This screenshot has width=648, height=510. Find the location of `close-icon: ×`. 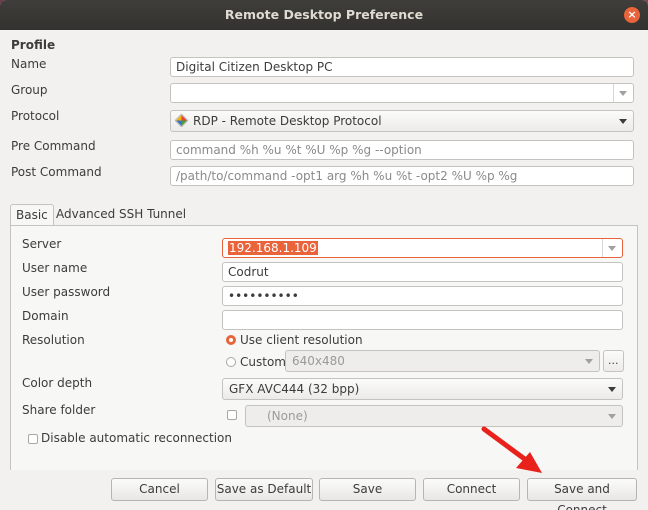

close-icon: × is located at coordinates (632, 15).